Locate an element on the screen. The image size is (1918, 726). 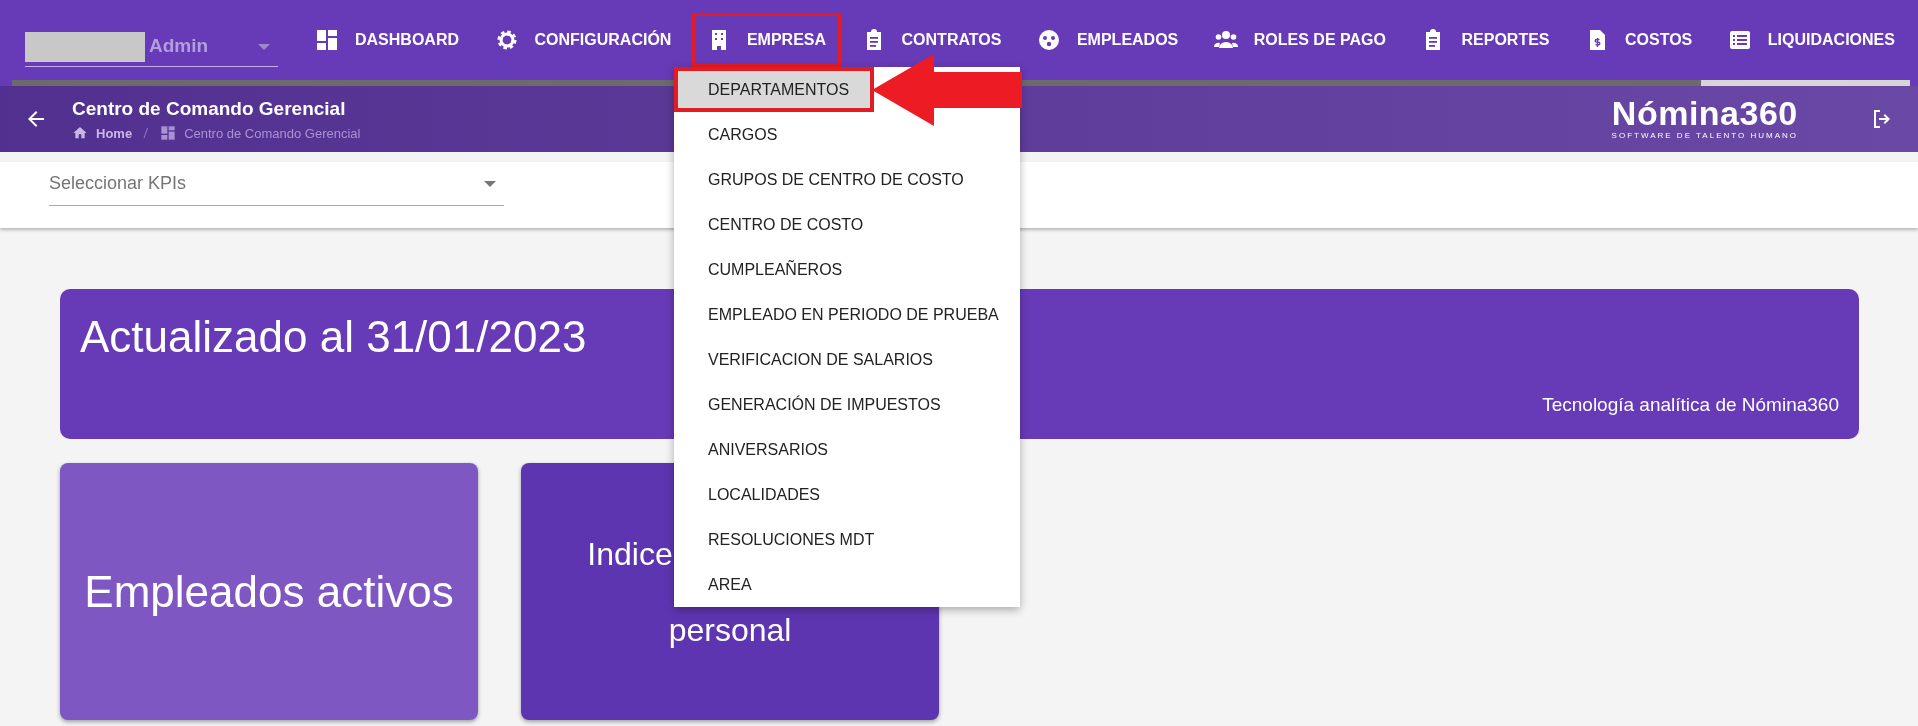
page-title: Centro de Comando Gerencial is located at coordinates (209, 109).